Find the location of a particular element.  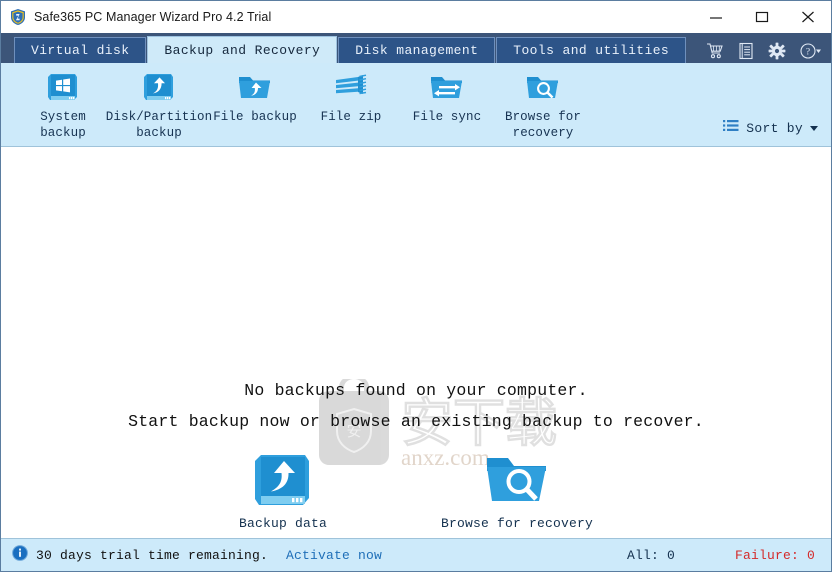

minimize-button is located at coordinates (716, 16).